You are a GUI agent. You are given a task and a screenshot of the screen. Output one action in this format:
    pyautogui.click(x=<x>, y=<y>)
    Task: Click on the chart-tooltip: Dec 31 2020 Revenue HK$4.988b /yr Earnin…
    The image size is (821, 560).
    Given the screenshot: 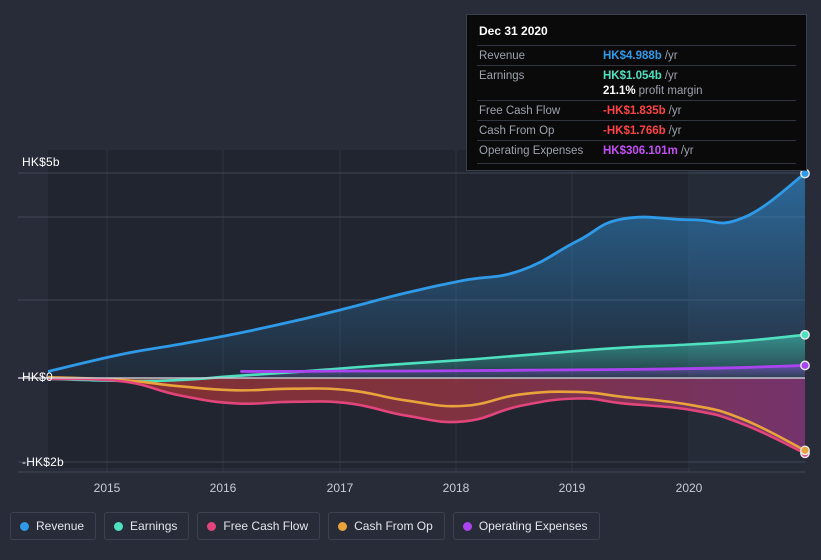 What is the action you would take?
    pyautogui.click(x=636, y=92)
    